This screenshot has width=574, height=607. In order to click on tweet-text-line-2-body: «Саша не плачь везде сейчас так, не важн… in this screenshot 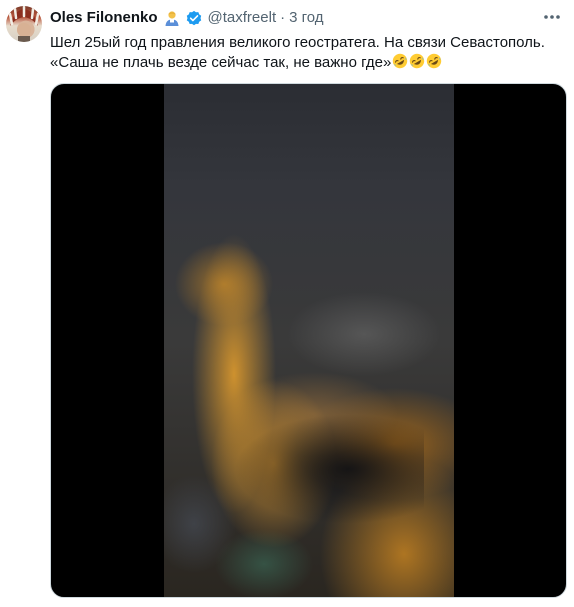, I will do `click(221, 62)`.